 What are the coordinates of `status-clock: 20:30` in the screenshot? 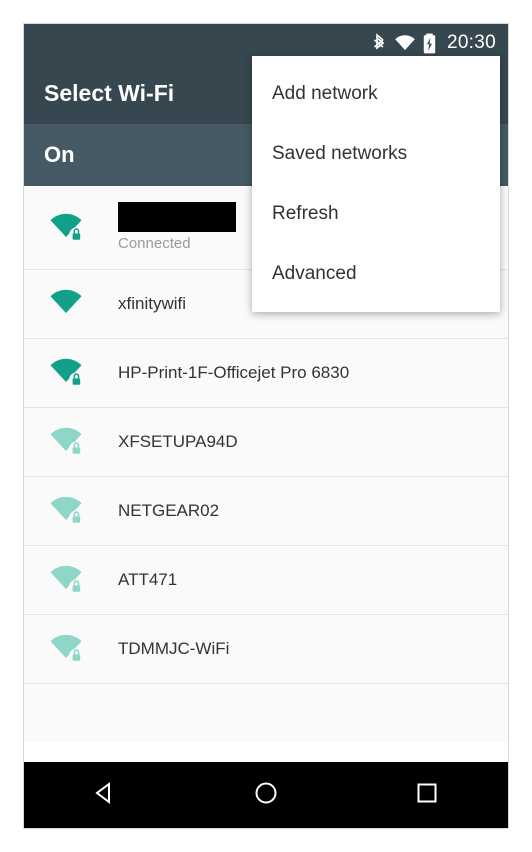 It's located at (471, 42).